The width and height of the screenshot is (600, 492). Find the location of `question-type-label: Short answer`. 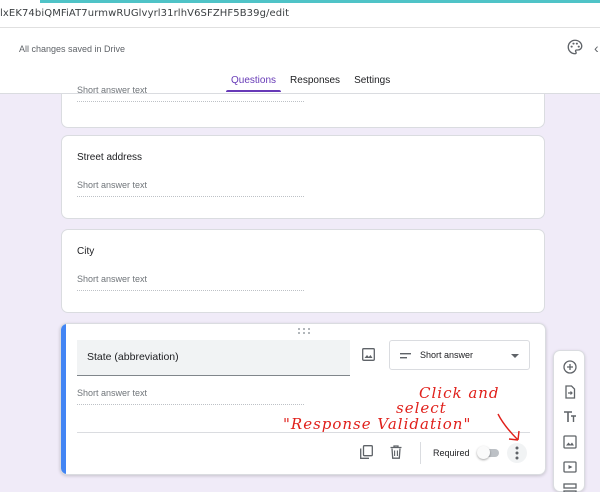

question-type-label: Short answer is located at coordinates (447, 355).